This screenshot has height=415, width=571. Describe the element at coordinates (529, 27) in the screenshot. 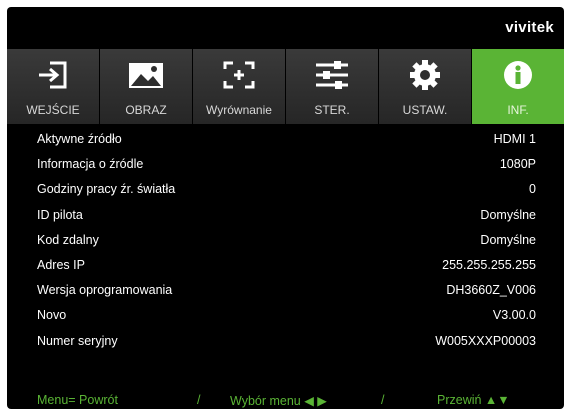

I see `brand-logo: vivitek` at that location.